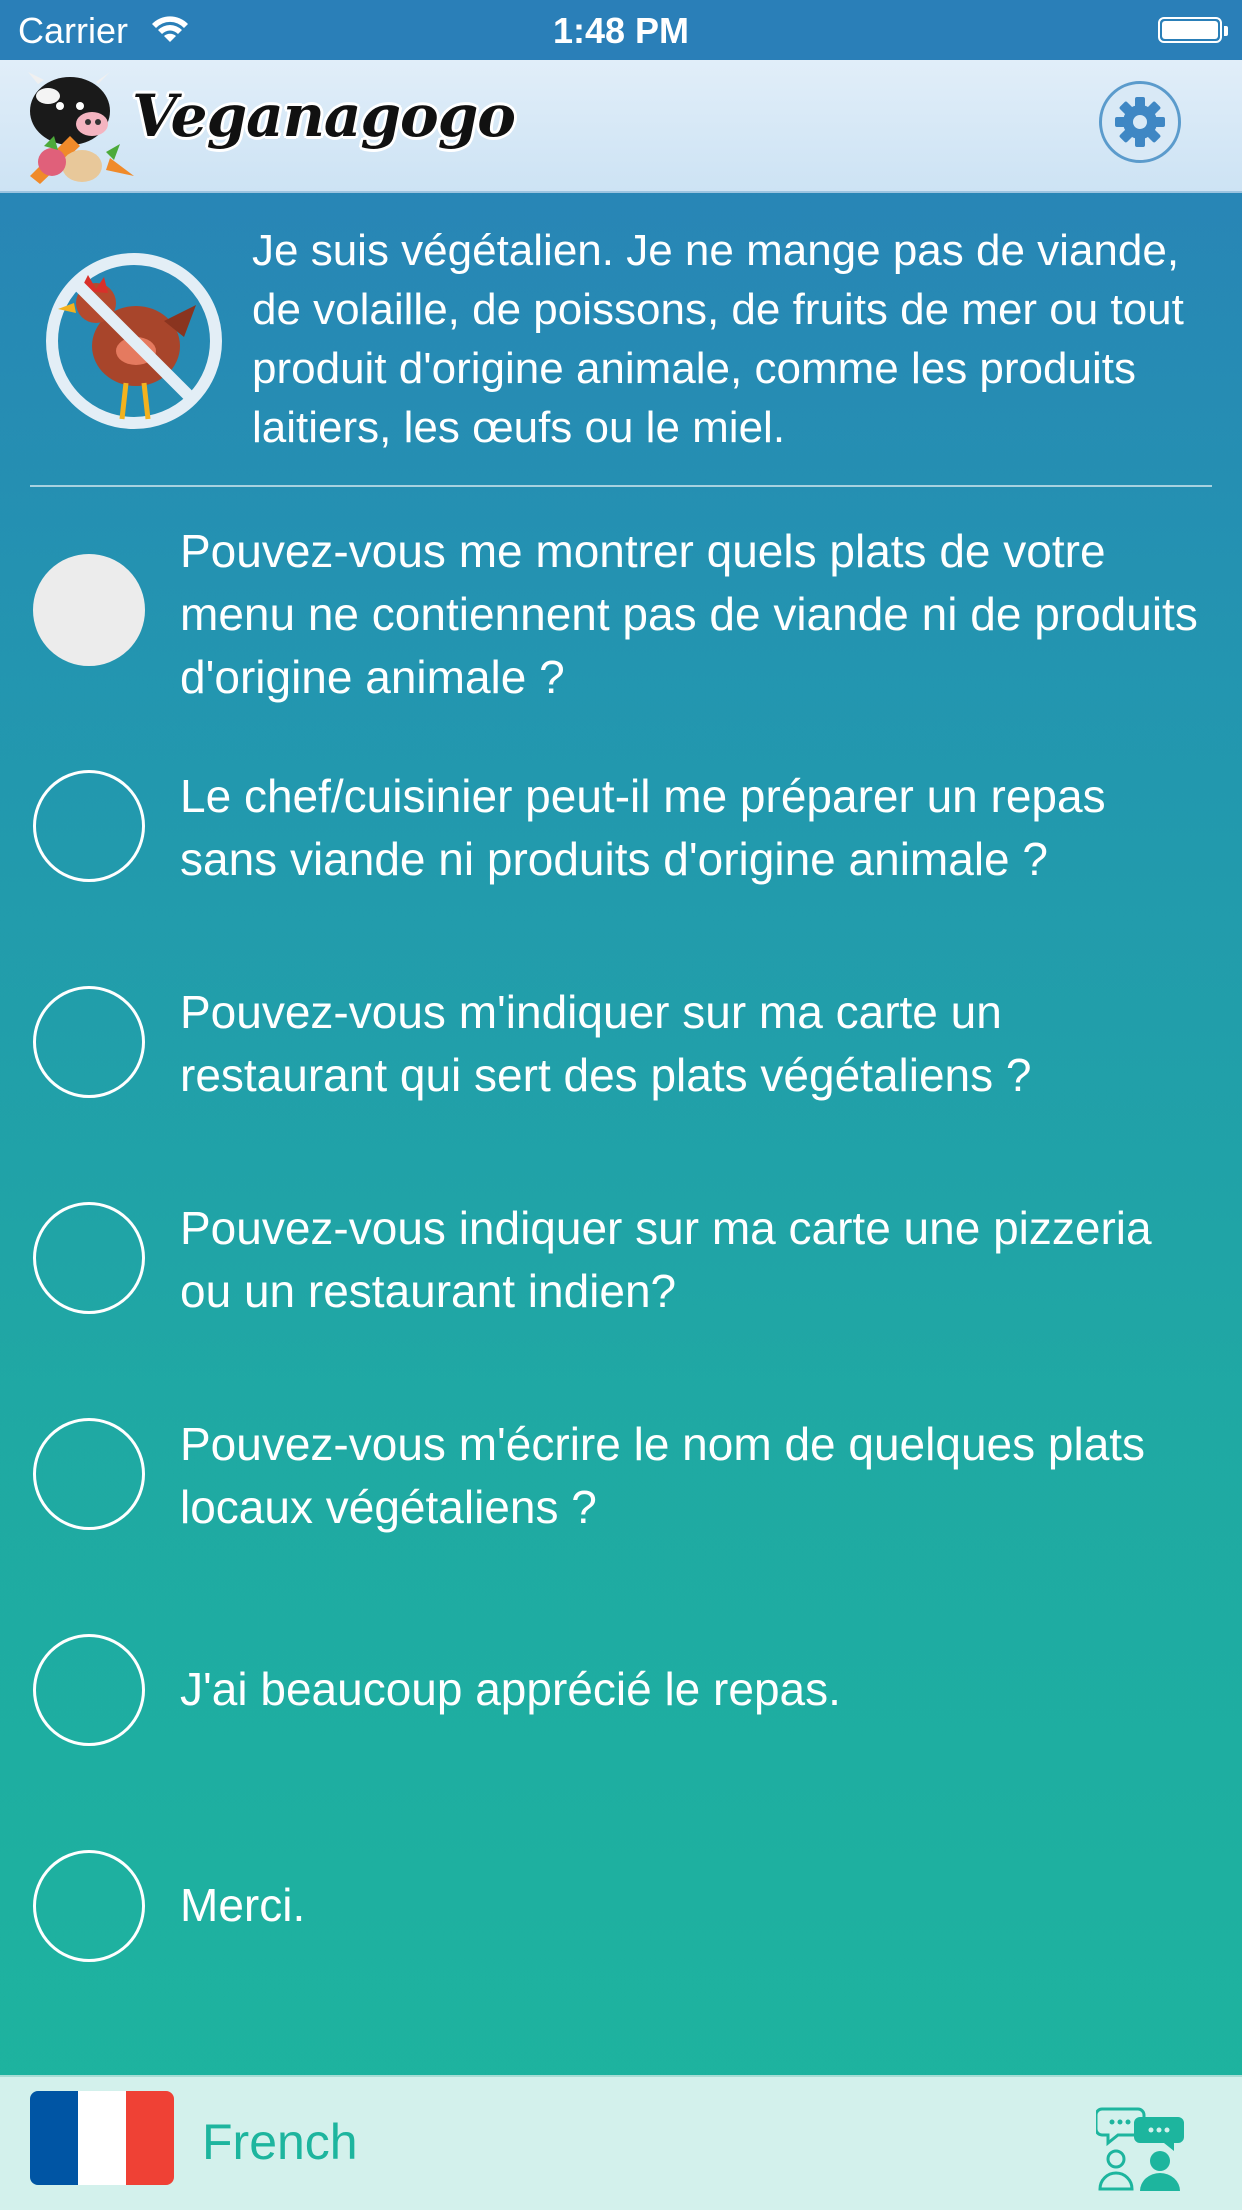 This screenshot has width=1242, height=2210. Describe the element at coordinates (510, 1689) in the screenshot. I see `phrase-label: J'ai beaucoup apprécié le repas.` at that location.